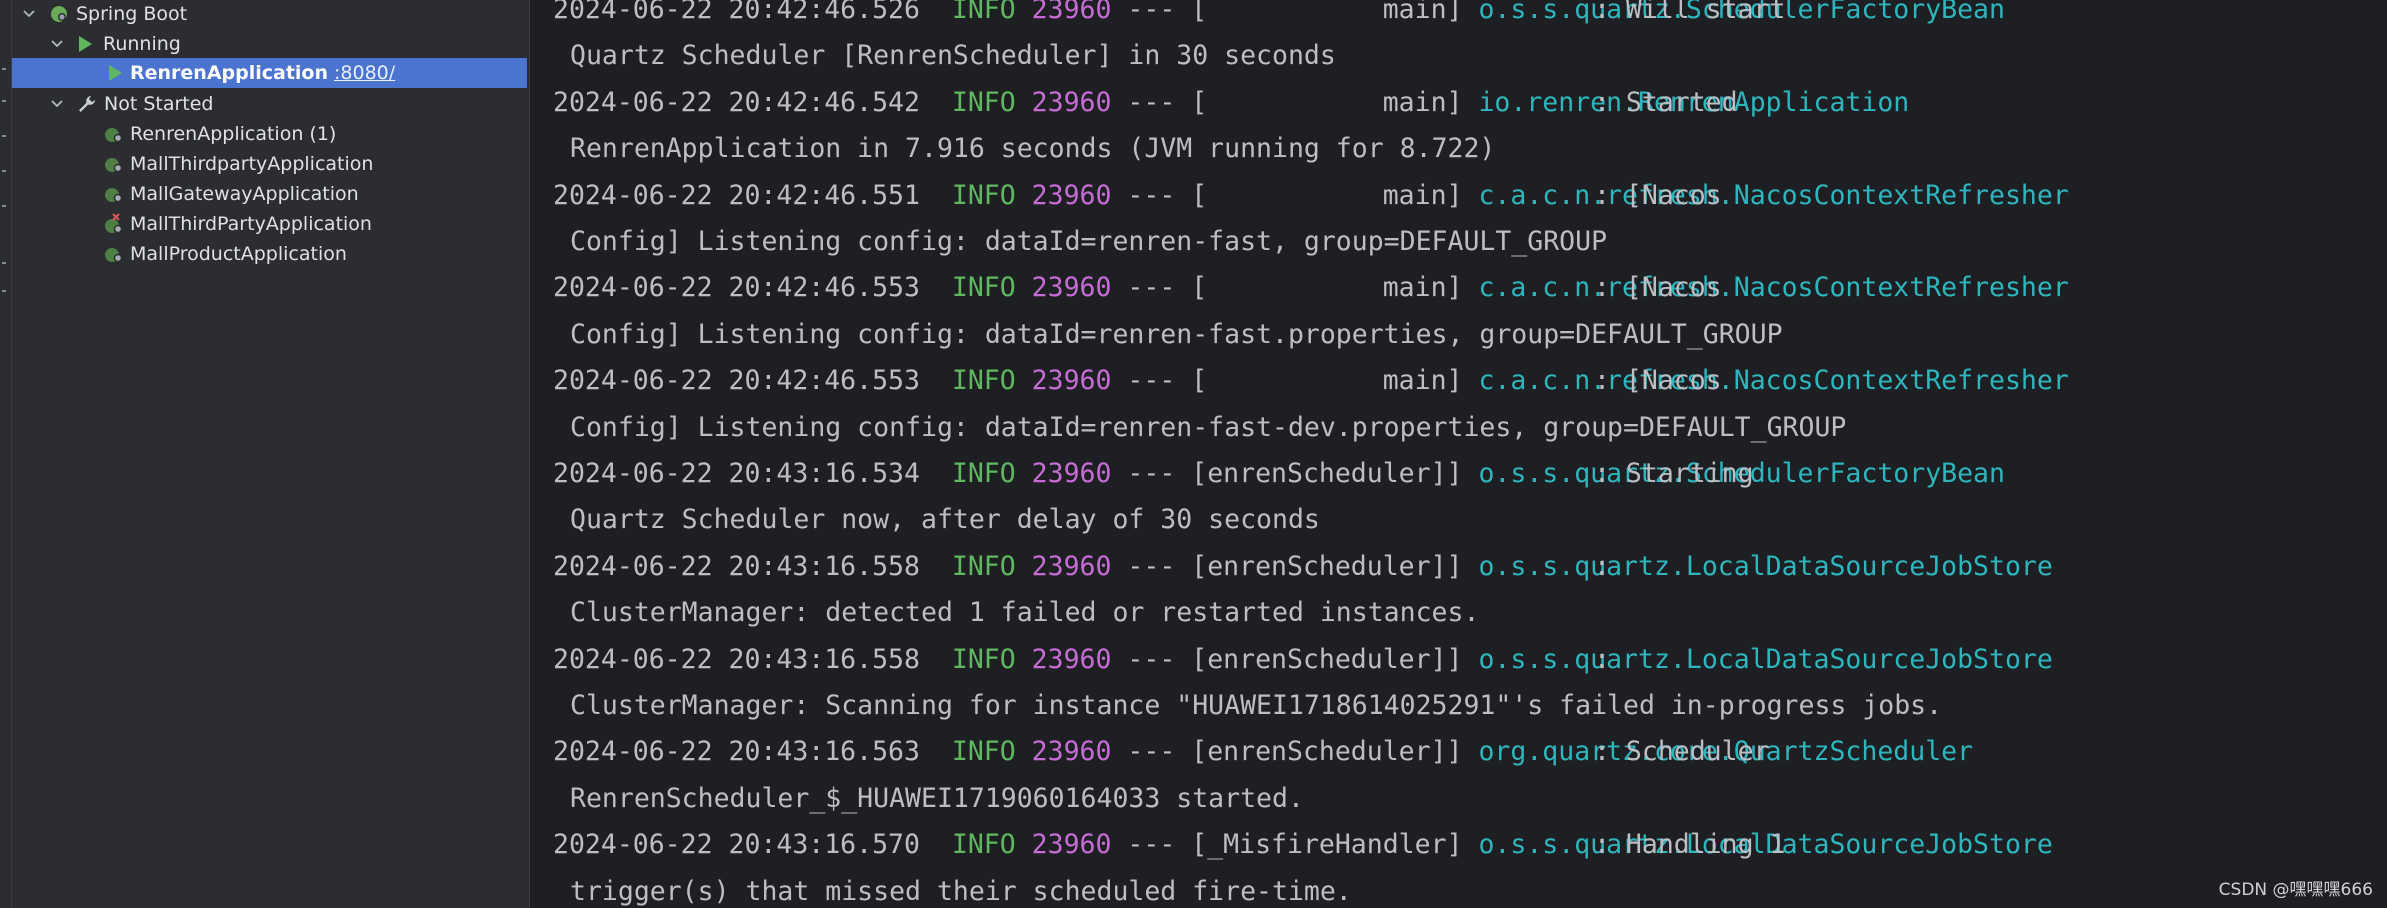 The image size is (2387, 908). What do you see at coordinates (87, 104) in the screenshot?
I see `wrench-icon` at bounding box center [87, 104].